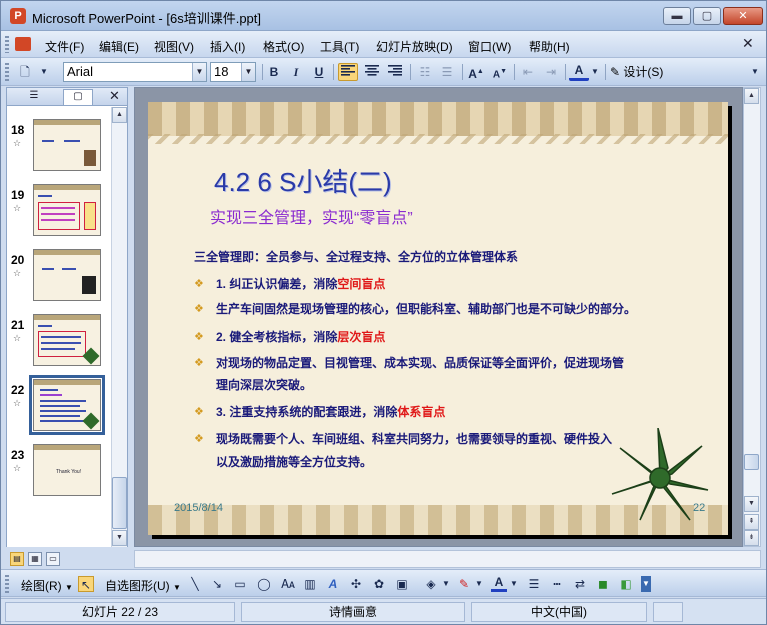  I want to click on menu-format: 格式(O), so click(283, 46).